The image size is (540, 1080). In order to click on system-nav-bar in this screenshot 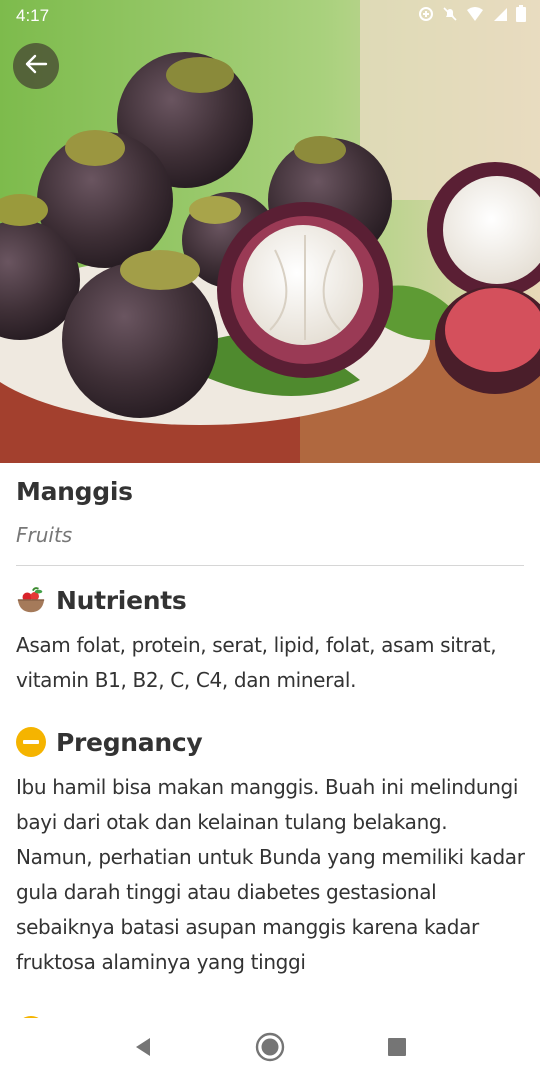, I will do `click(270, 1049)`.